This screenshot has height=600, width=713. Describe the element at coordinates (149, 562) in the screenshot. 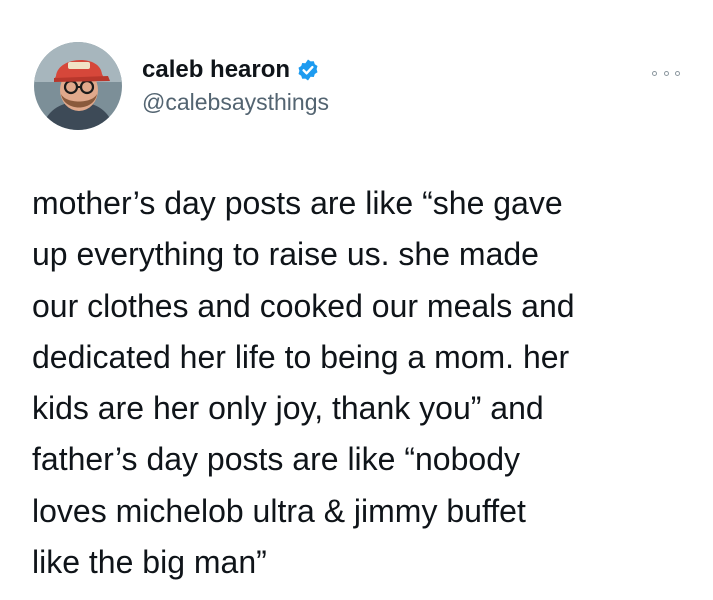

I see `tweet-text-line: like the big man”` at that location.